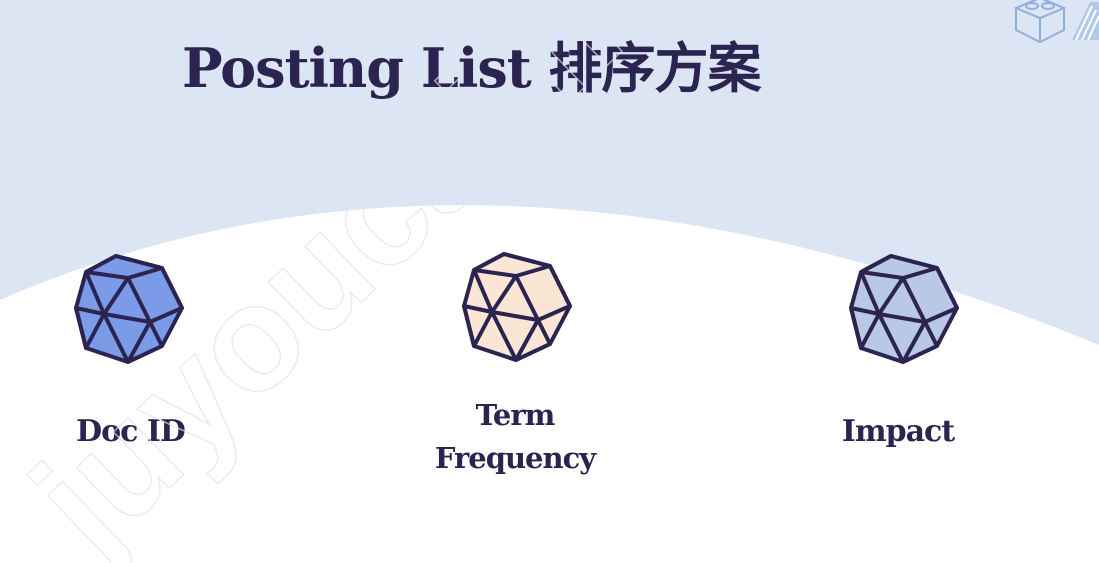  I want to click on option-label-line: Term, so click(515, 415).